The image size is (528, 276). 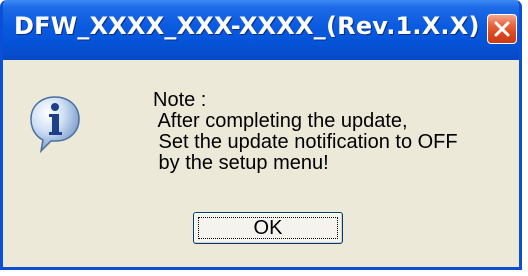 What do you see at coordinates (180, 100) in the screenshot?
I see `message-line: Note :` at bounding box center [180, 100].